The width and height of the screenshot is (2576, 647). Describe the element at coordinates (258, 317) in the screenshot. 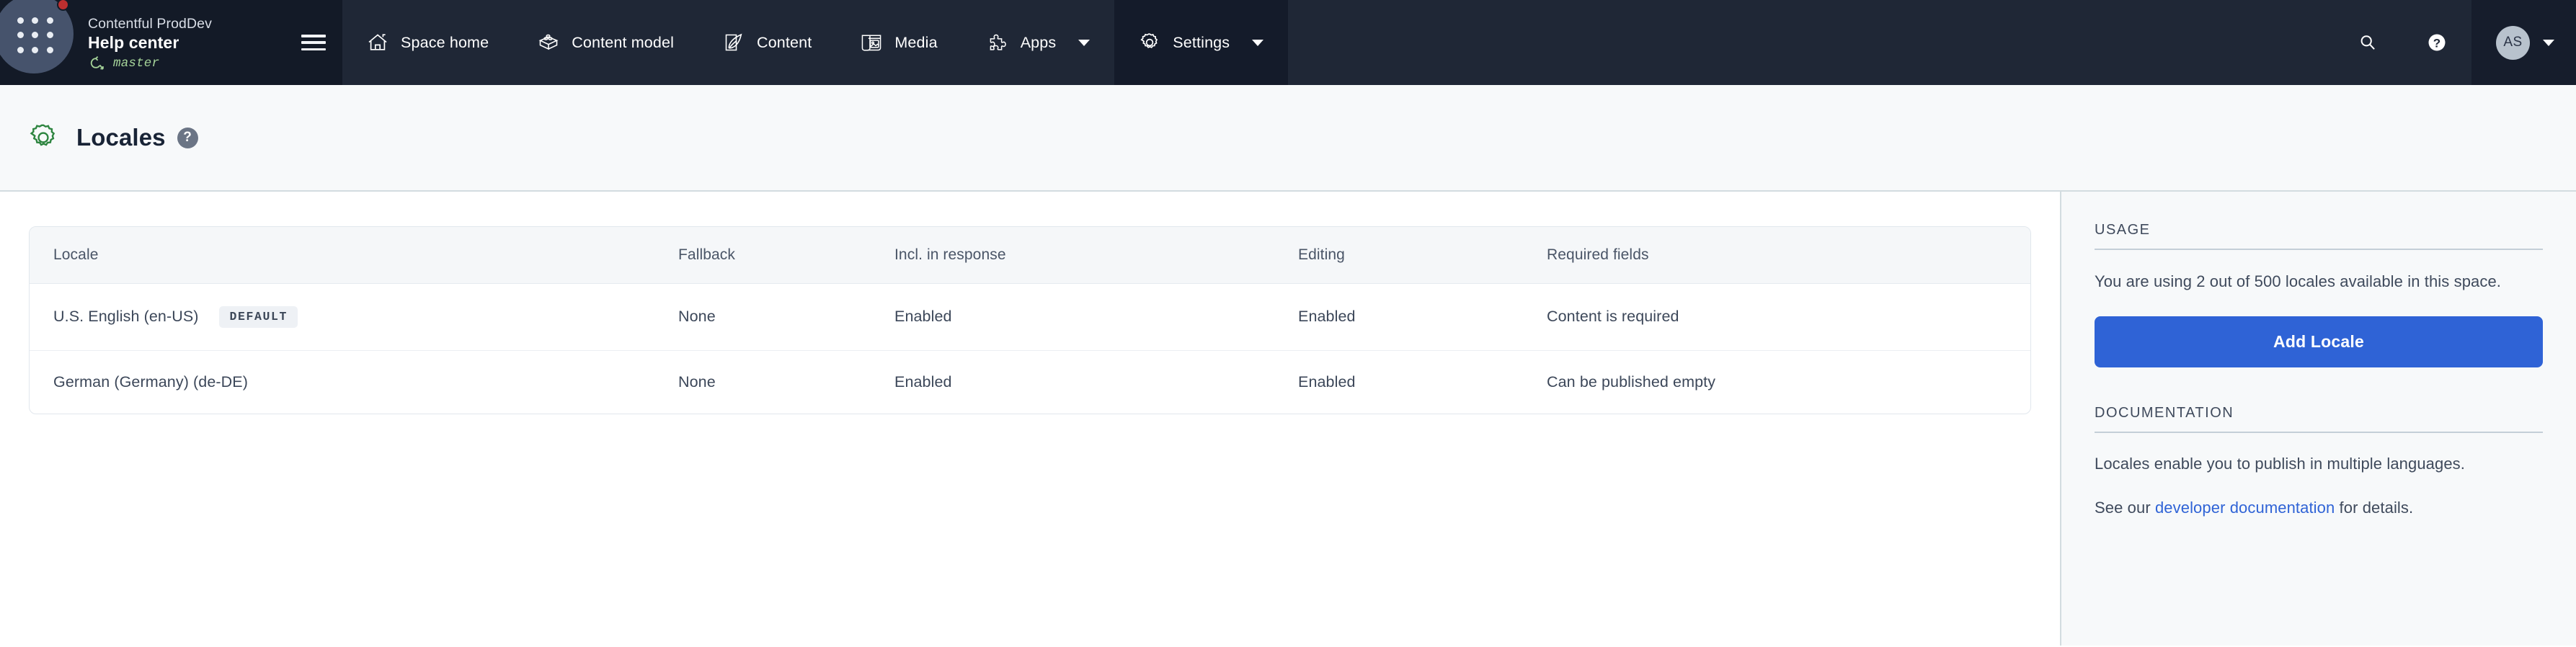

I see `default-badge: DEFAULT` at that location.